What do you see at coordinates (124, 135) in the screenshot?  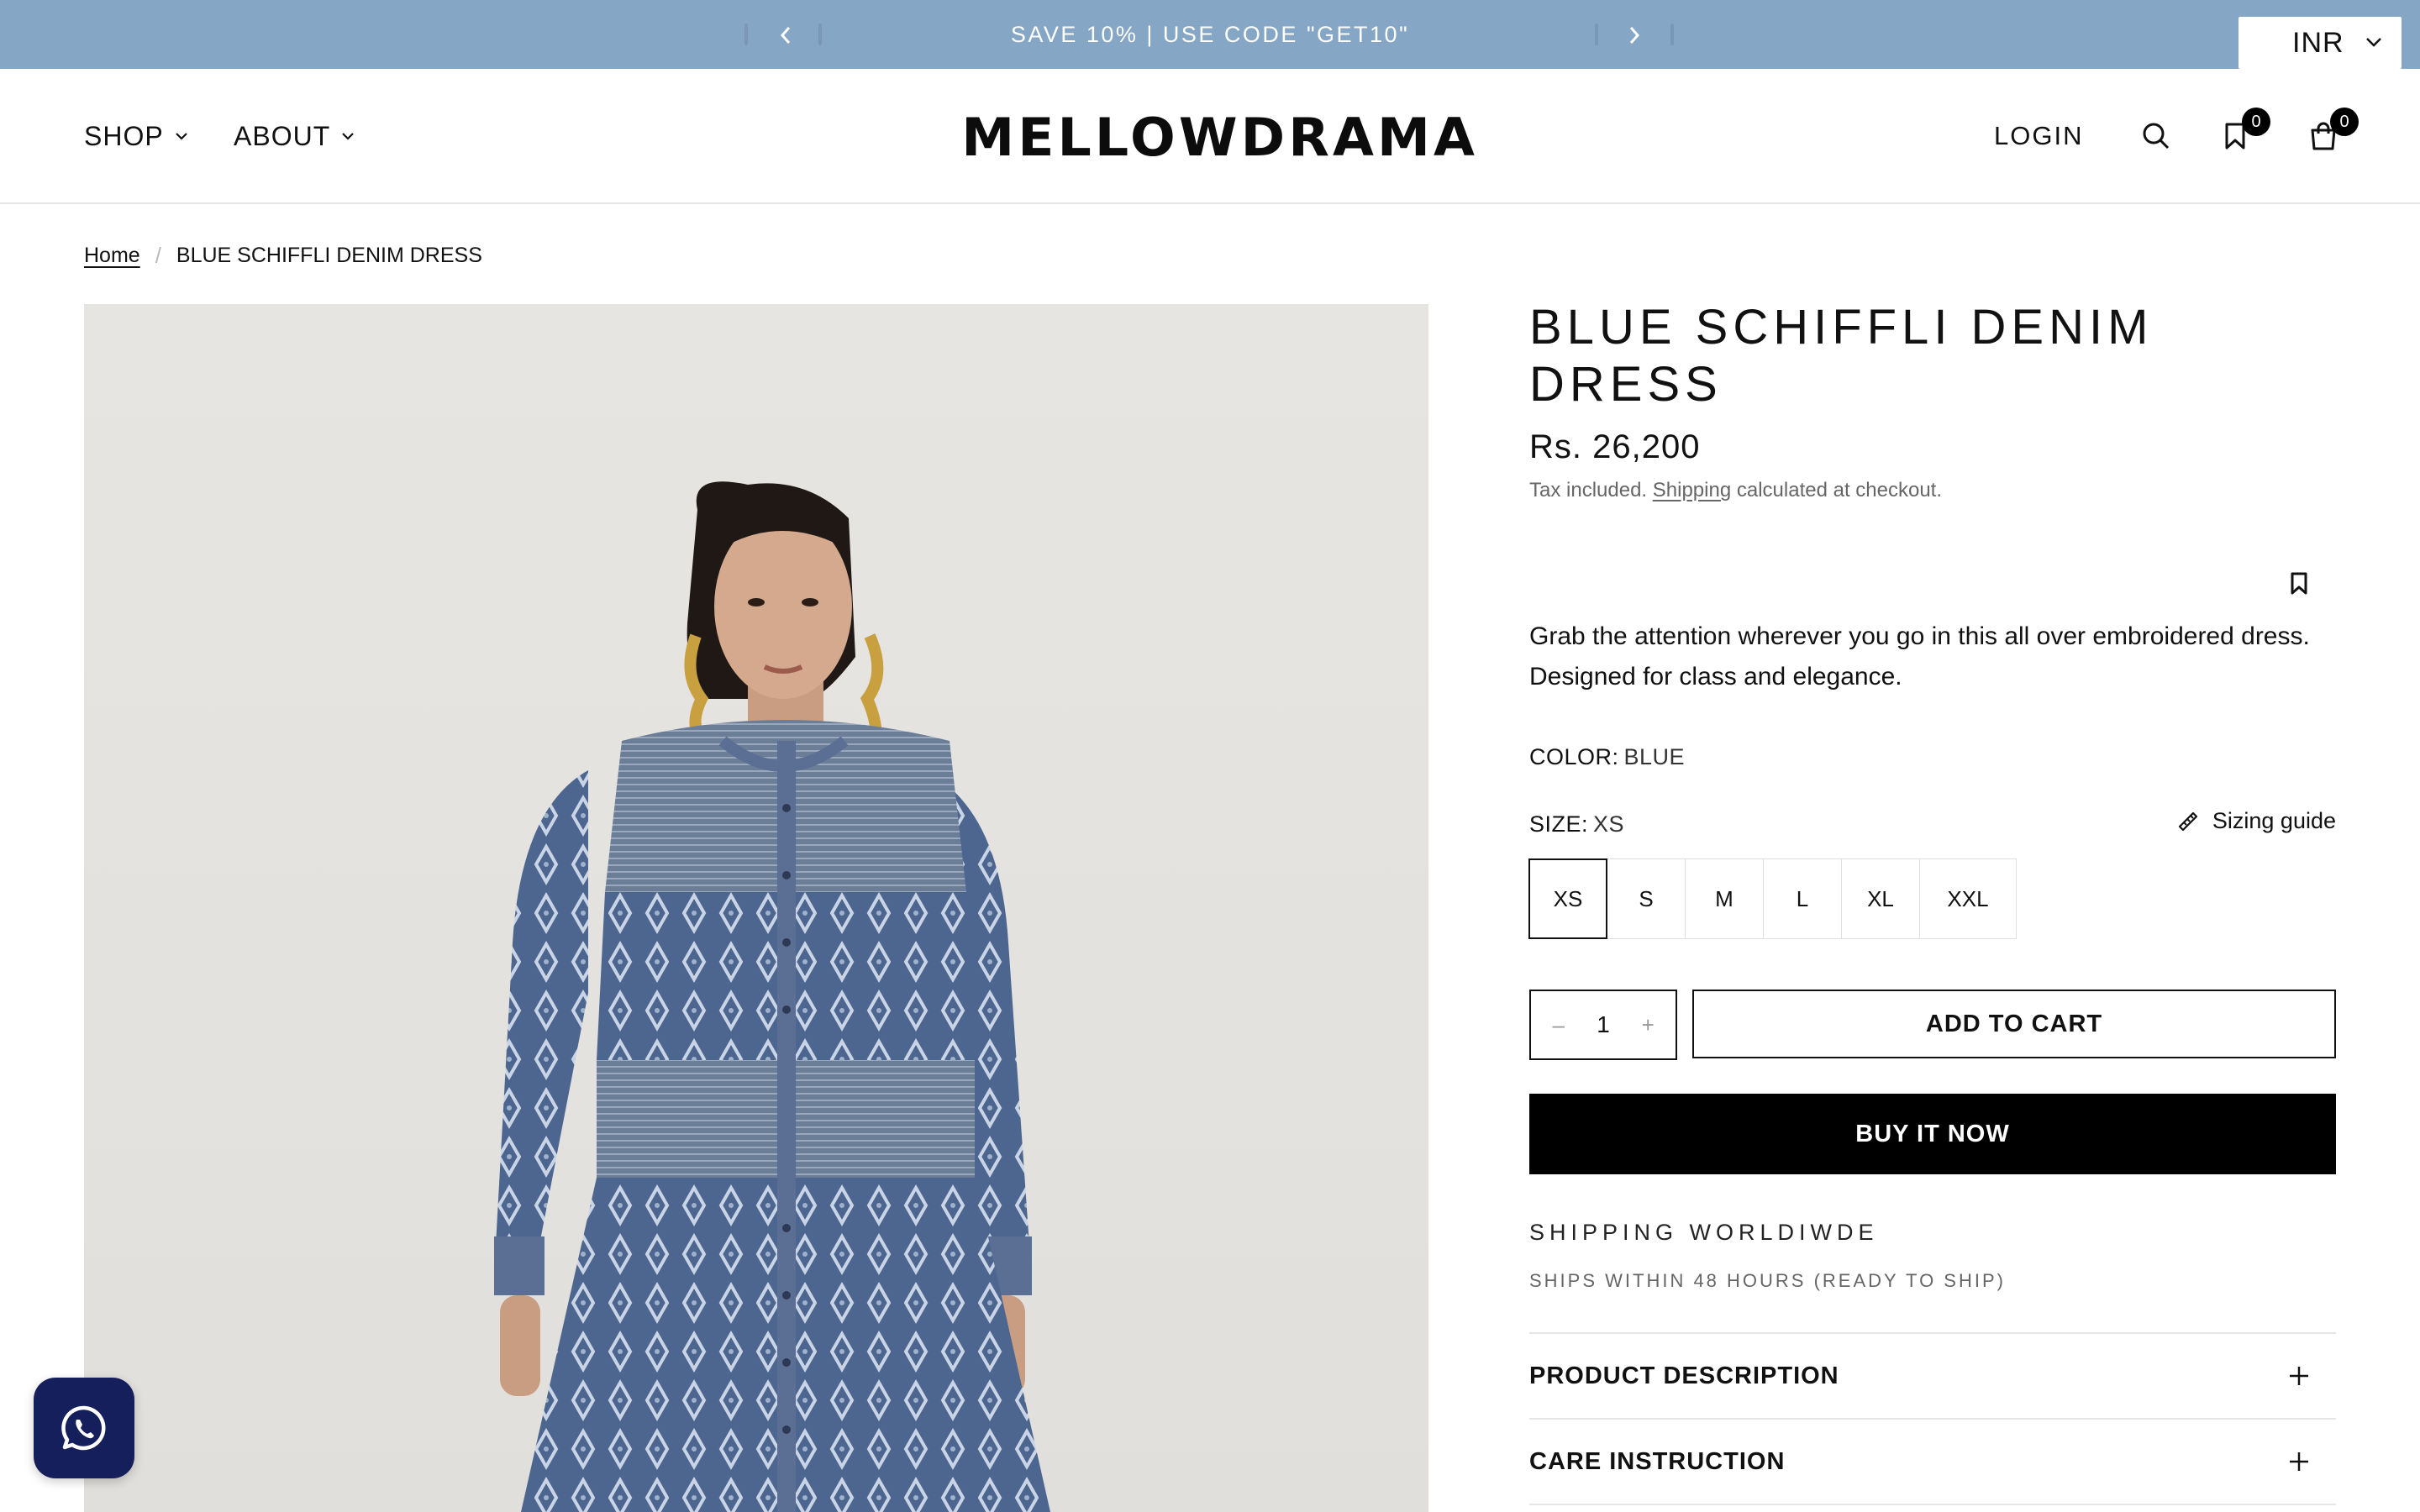 I see `nav-shop-label: SHOP` at bounding box center [124, 135].